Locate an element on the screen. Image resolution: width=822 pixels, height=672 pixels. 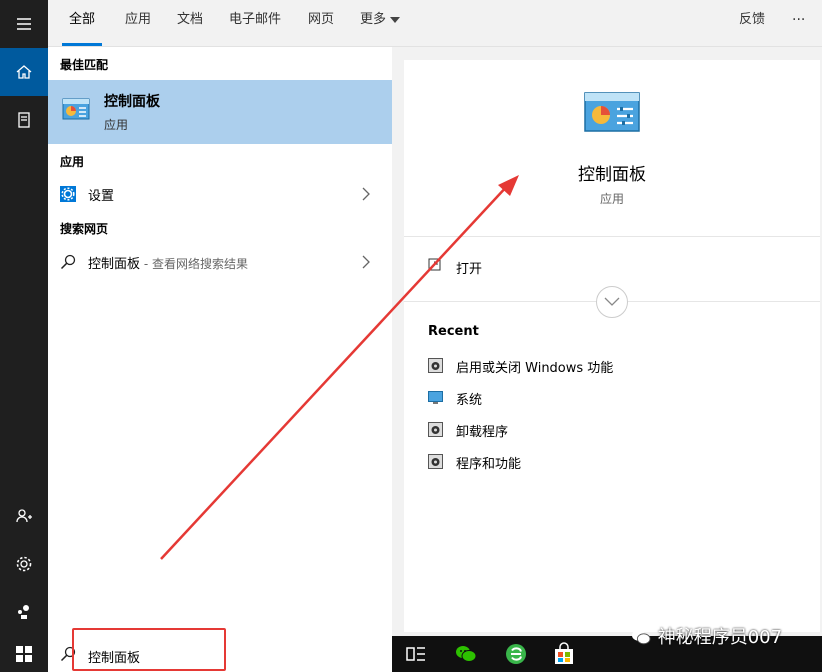
tab-apps: 应用 is located at coordinates (138, 23).